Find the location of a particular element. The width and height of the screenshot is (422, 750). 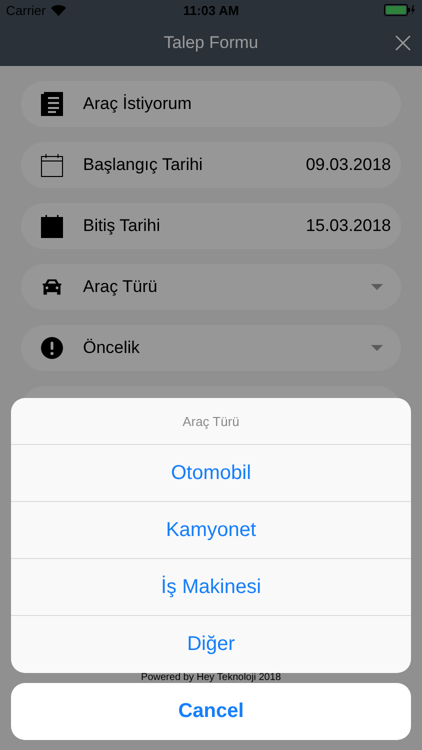

wifi-icon is located at coordinates (58, 10).